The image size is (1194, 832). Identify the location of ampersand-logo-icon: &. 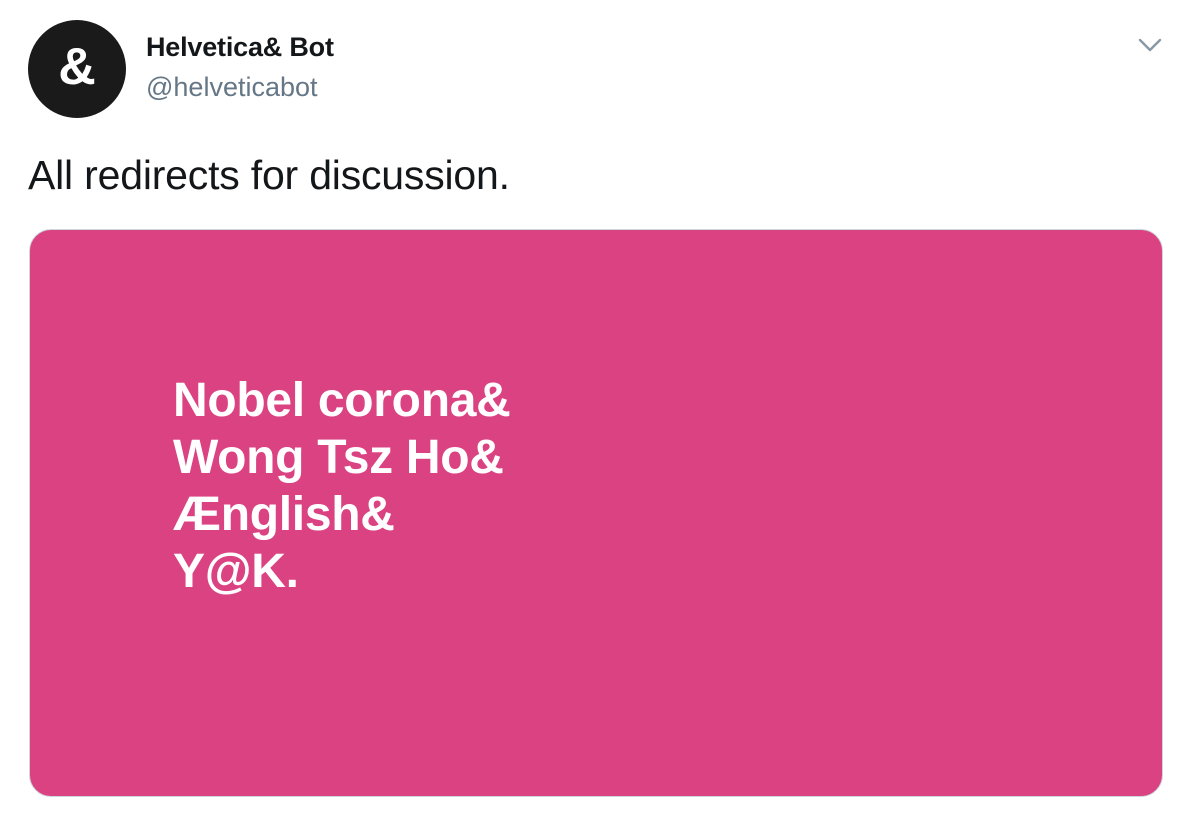
(77, 67).